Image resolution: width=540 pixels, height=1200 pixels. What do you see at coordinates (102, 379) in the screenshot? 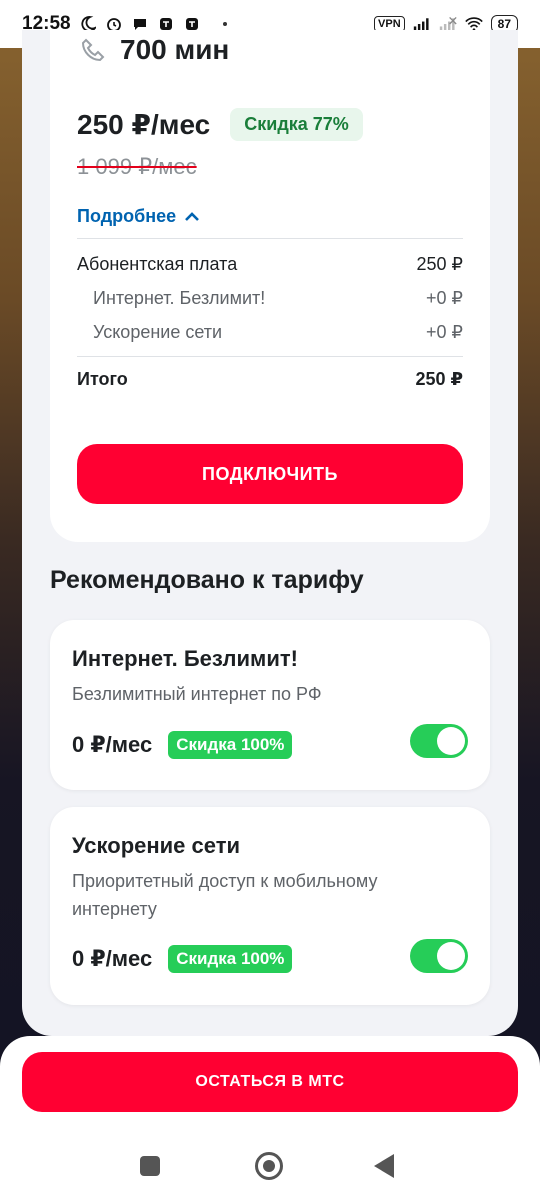
I see `total-label: Итого` at bounding box center [102, 379].